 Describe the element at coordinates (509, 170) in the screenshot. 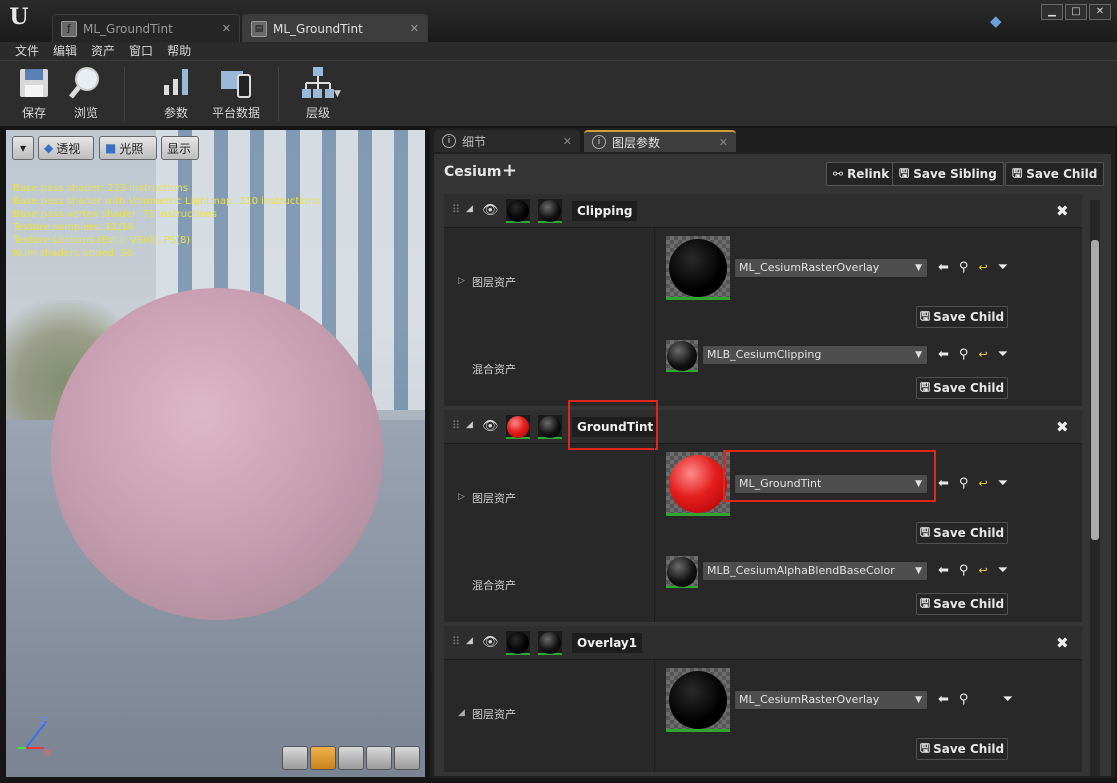

I see `add-layer-button: +` at that location.